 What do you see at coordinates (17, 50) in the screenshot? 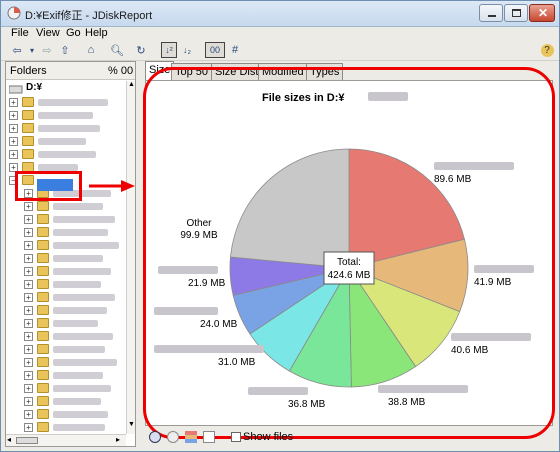
I see `back-button: ⇦` at bounding box center [17, 50].